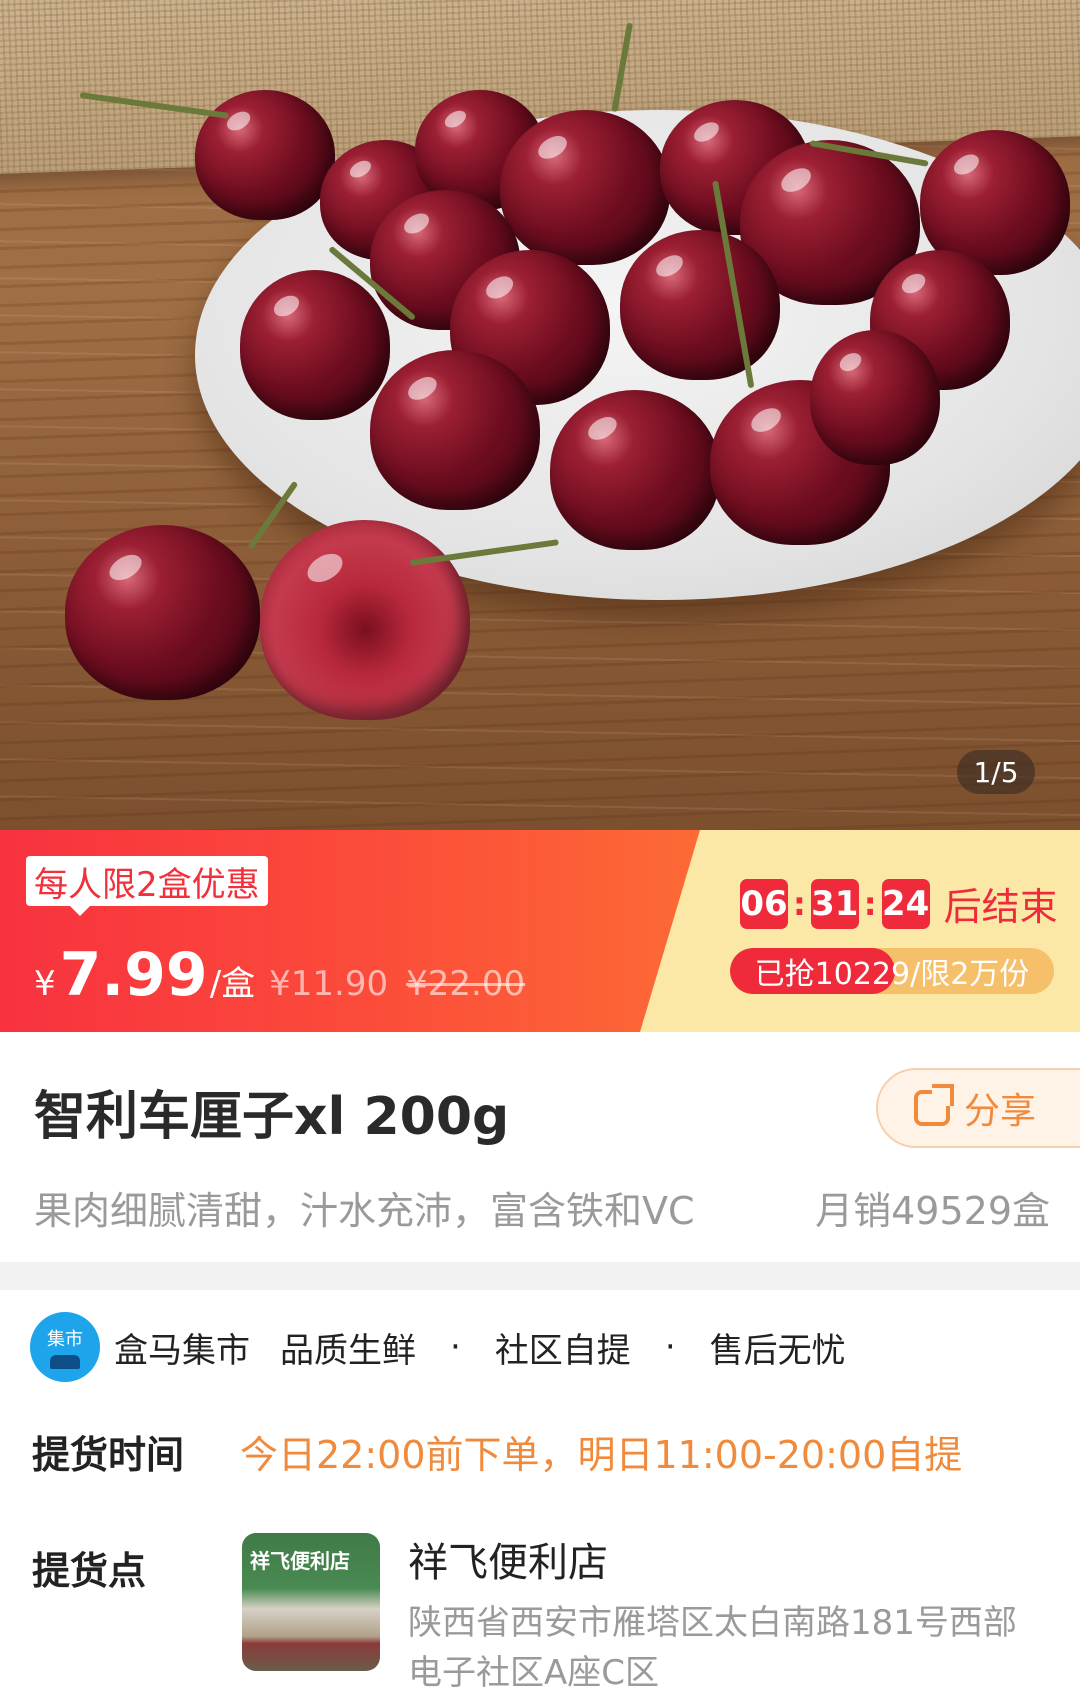  Describe the element at coordinates (764, 903) in the screenshot. I see `countdown-hours: 06` at that location.